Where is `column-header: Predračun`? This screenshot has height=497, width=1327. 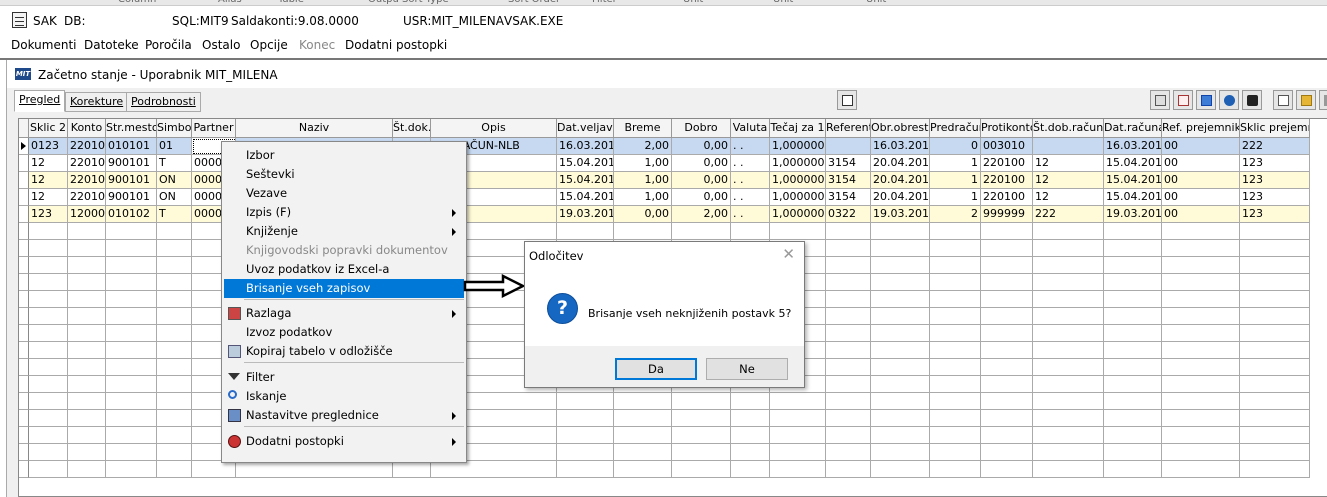 column-header: Predračun is located at coordinates (955, 128).